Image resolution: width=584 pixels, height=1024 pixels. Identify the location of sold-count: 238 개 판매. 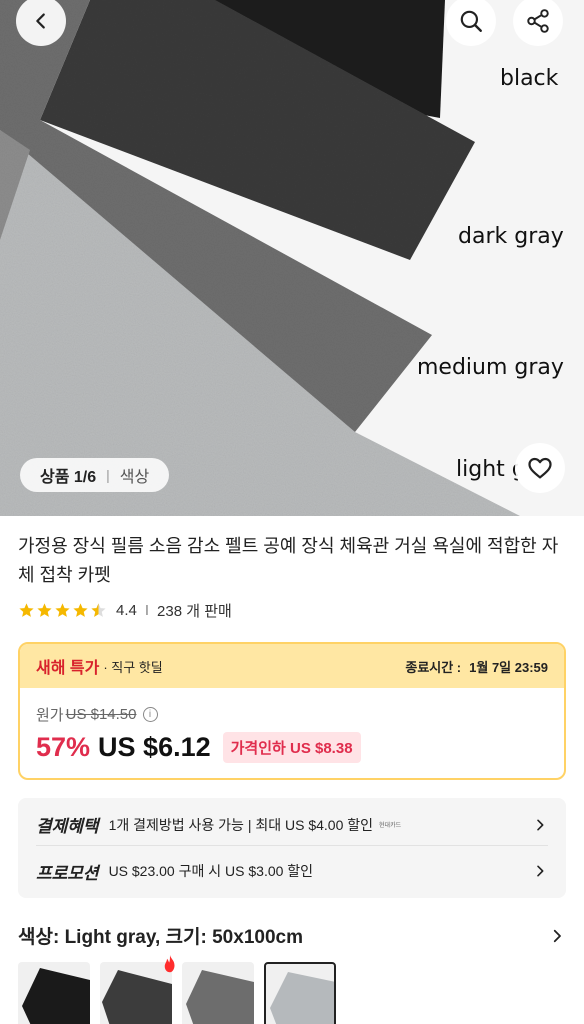
(194, 611).